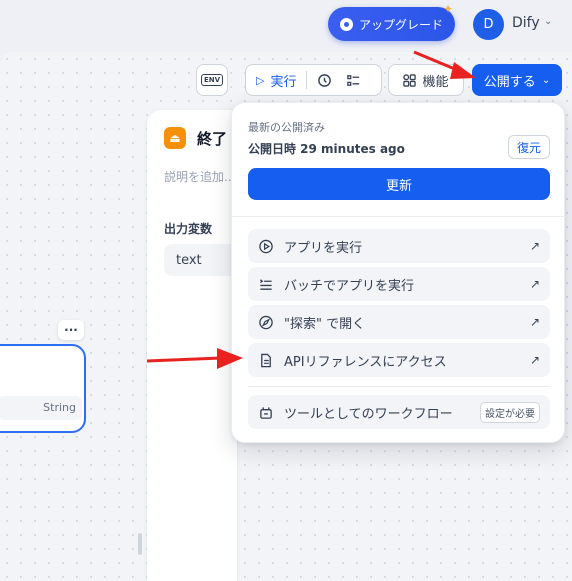 The height and width of the screenshot is (581, 572). I want to click on menu-item-tool-workflow: ツールとしてのワークフロー 設定が必要, so click(399, 412).